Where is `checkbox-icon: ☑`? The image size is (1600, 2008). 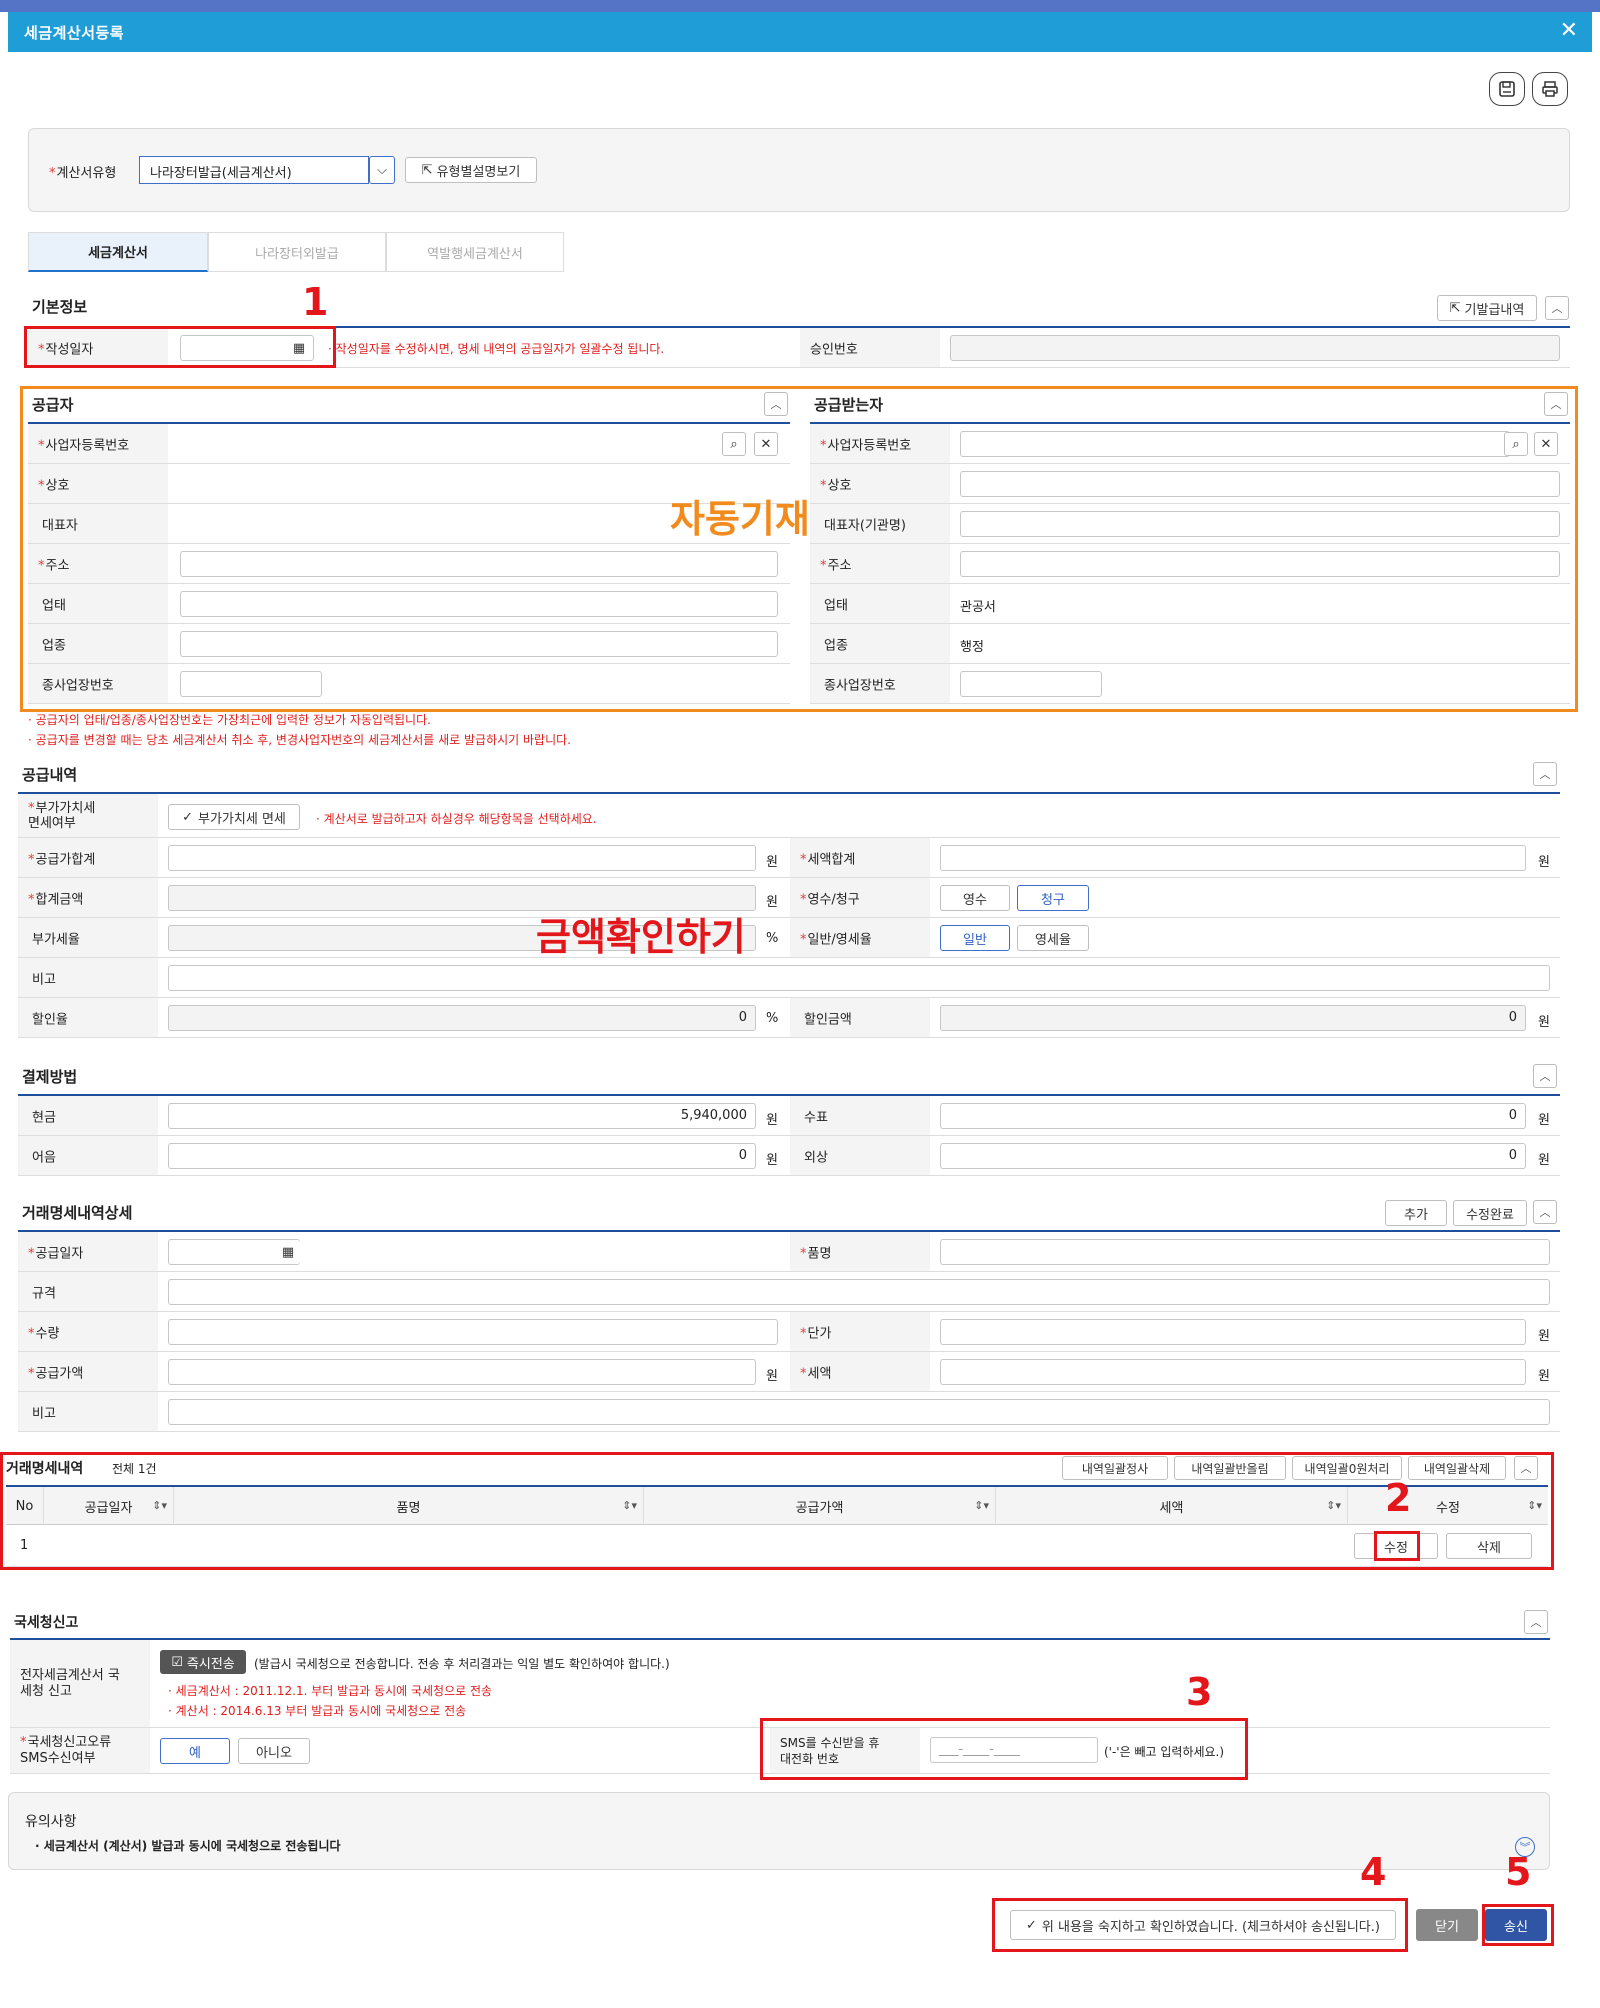
checkbox-icon: ☑ is located at coordinates (177, 1662).